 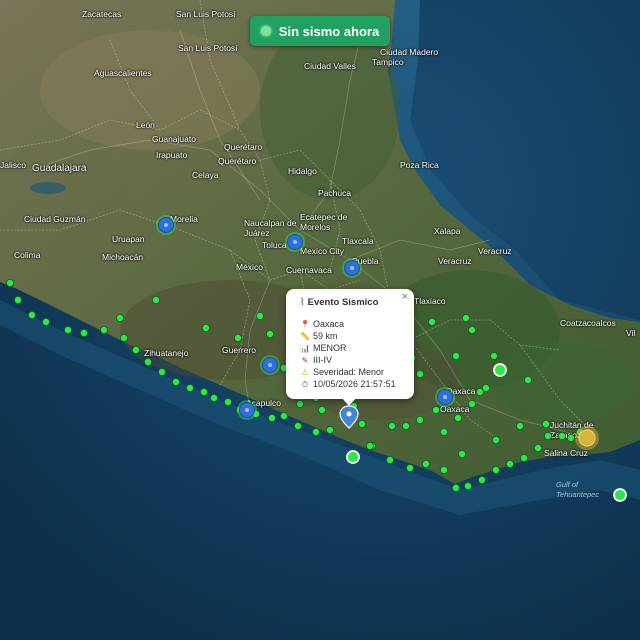 I want to click on popup-severity: Severidad: Menor, so click(x=349, y=372).